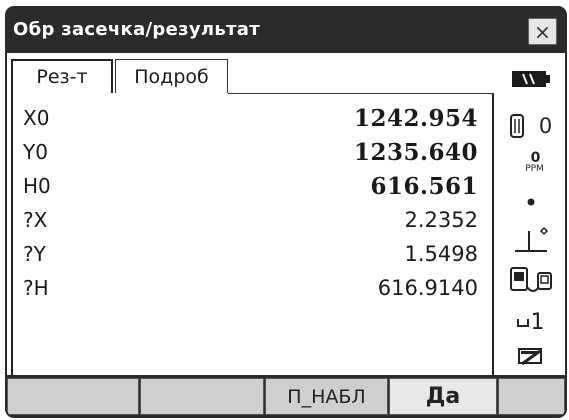  Describe the element at coordinates (535, 157) in the screenshot. I see `ppm-value: 0` at that location.